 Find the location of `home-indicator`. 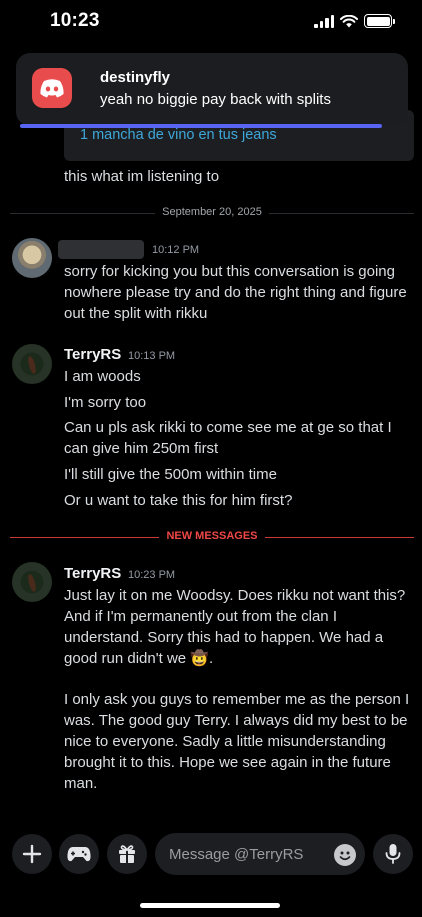

home-indicator is located at coordinates (210, 905).